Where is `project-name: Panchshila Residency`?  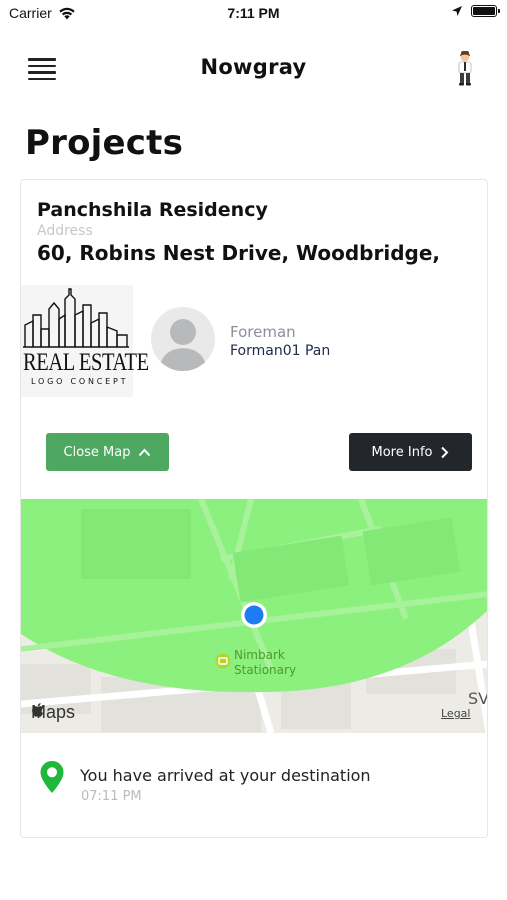 project-name: Panchshila Residency is located at coordinates (152, 210).